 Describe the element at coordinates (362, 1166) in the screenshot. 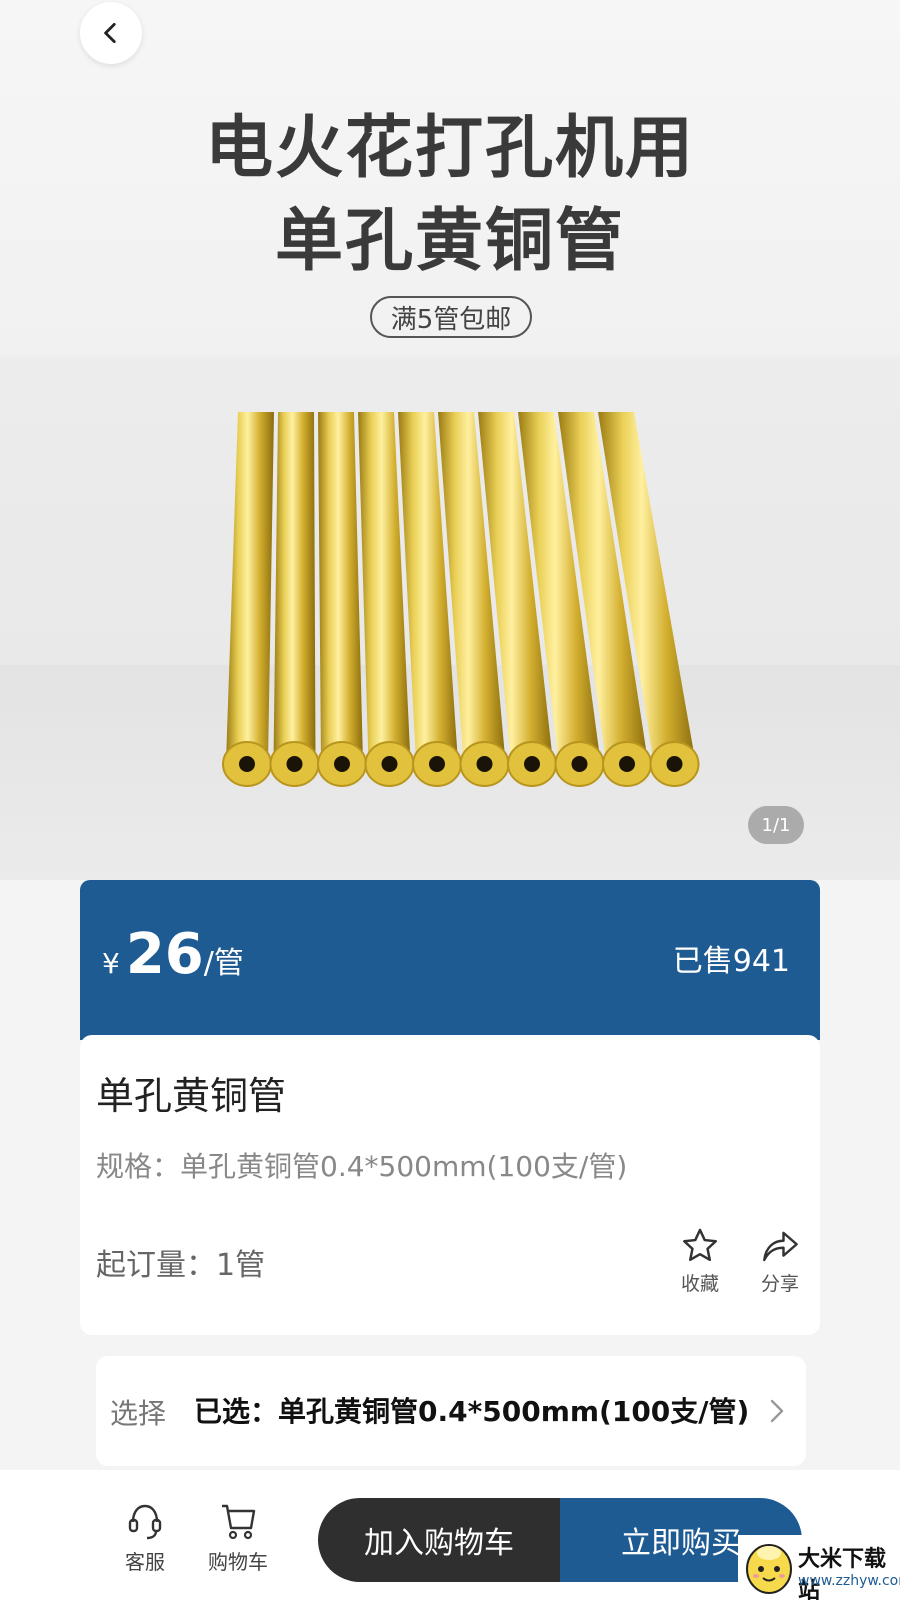

I see `product-spec: 规格：单孔黄铜管0.4*500mm(100支/管)` at that location.